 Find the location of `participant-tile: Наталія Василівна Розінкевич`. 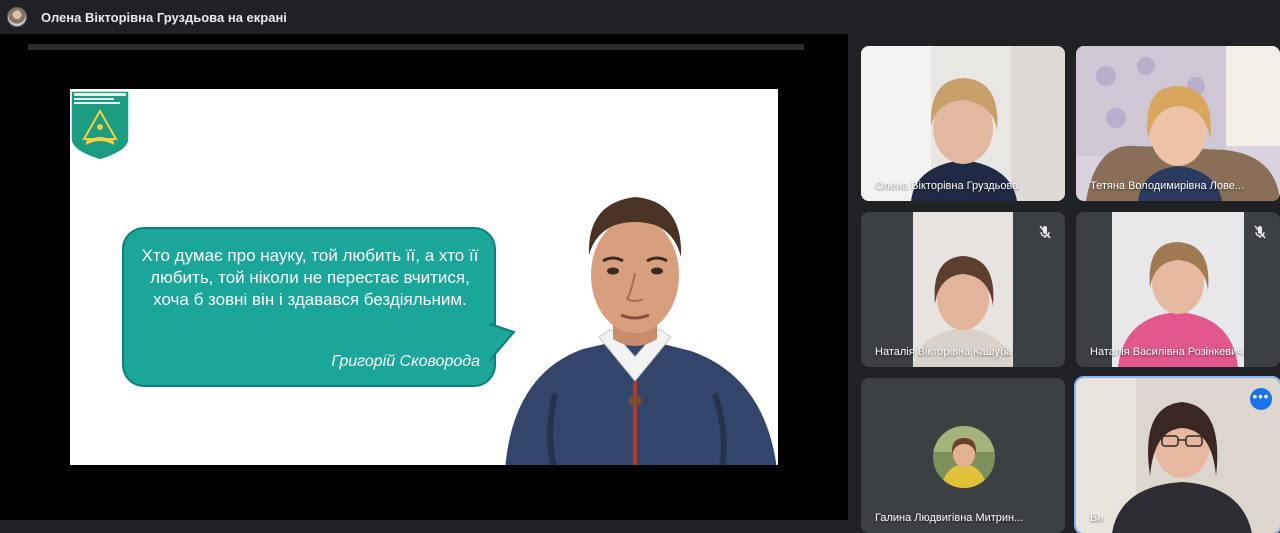

participant-tile: Наталія Василівна Розінкевич is located at coordinates (1178, 289).